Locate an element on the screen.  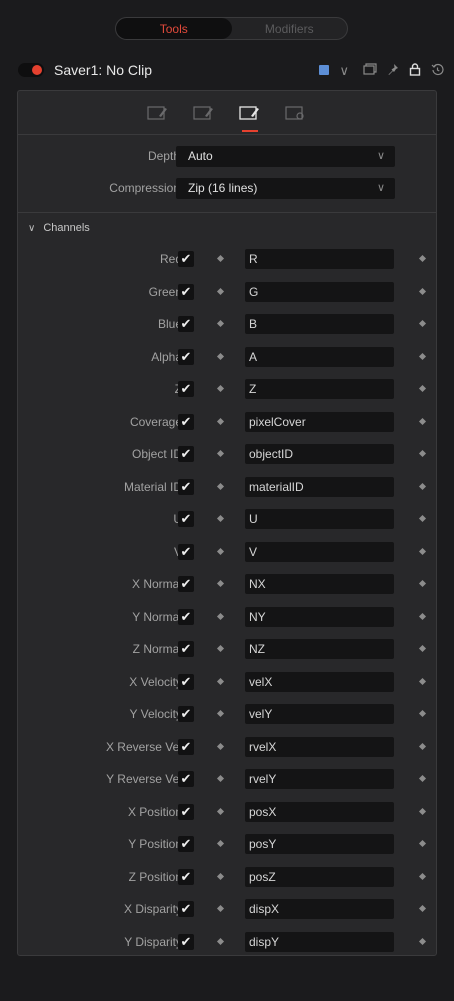
node-enable-toggle is located at coordinates (31, 70).